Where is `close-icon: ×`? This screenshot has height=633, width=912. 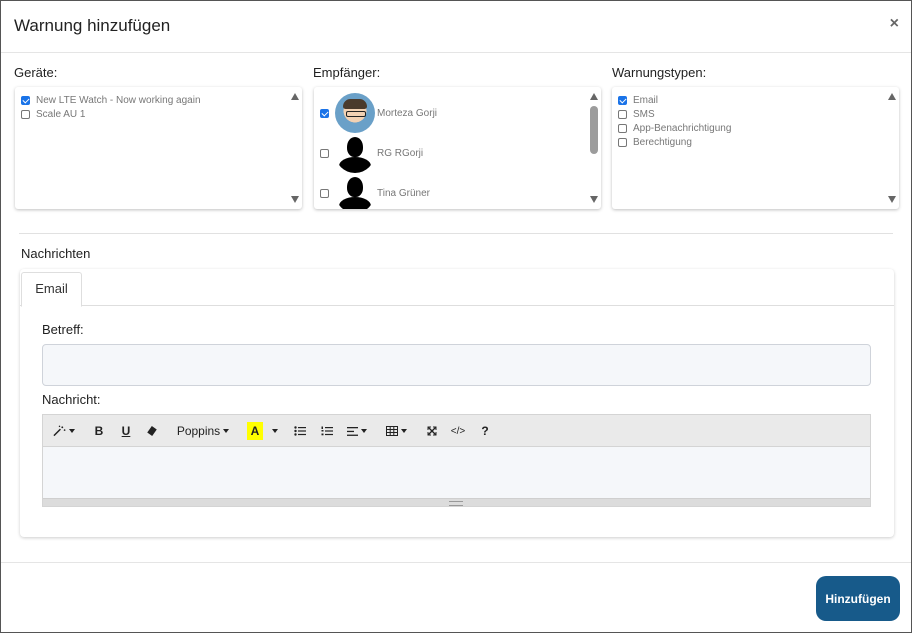
close-icon: × is located at coordinates (894, 24).